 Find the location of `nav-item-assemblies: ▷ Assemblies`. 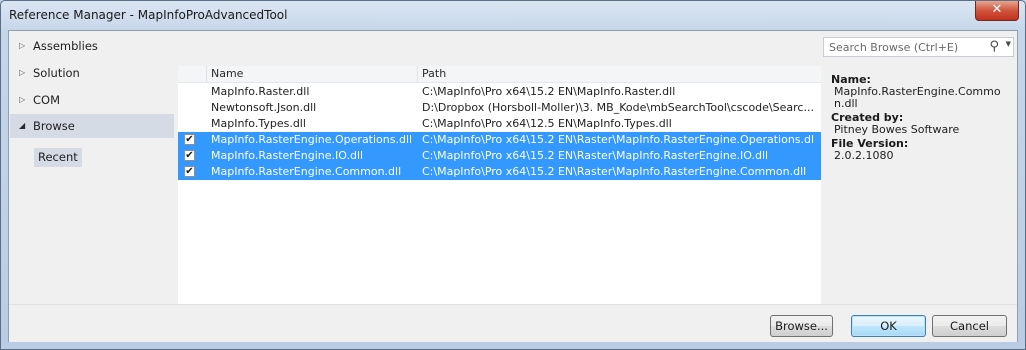

nav-item-assemblies: ▷ Assemblies is located at coordinates (92, 46).